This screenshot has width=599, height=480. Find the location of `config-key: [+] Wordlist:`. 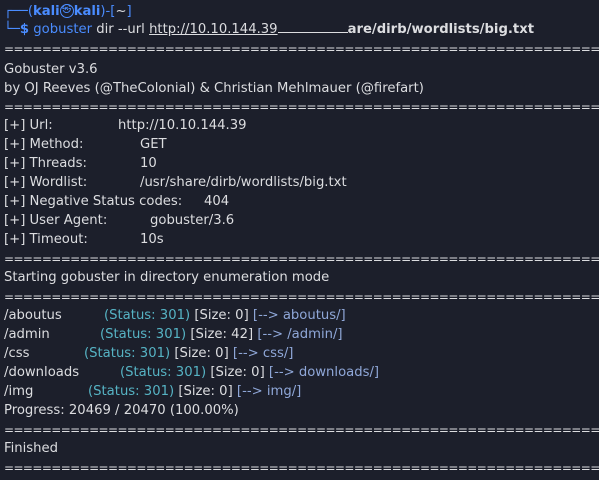

config-key: [+] Wordlist: is located at coordinates (46, 182).